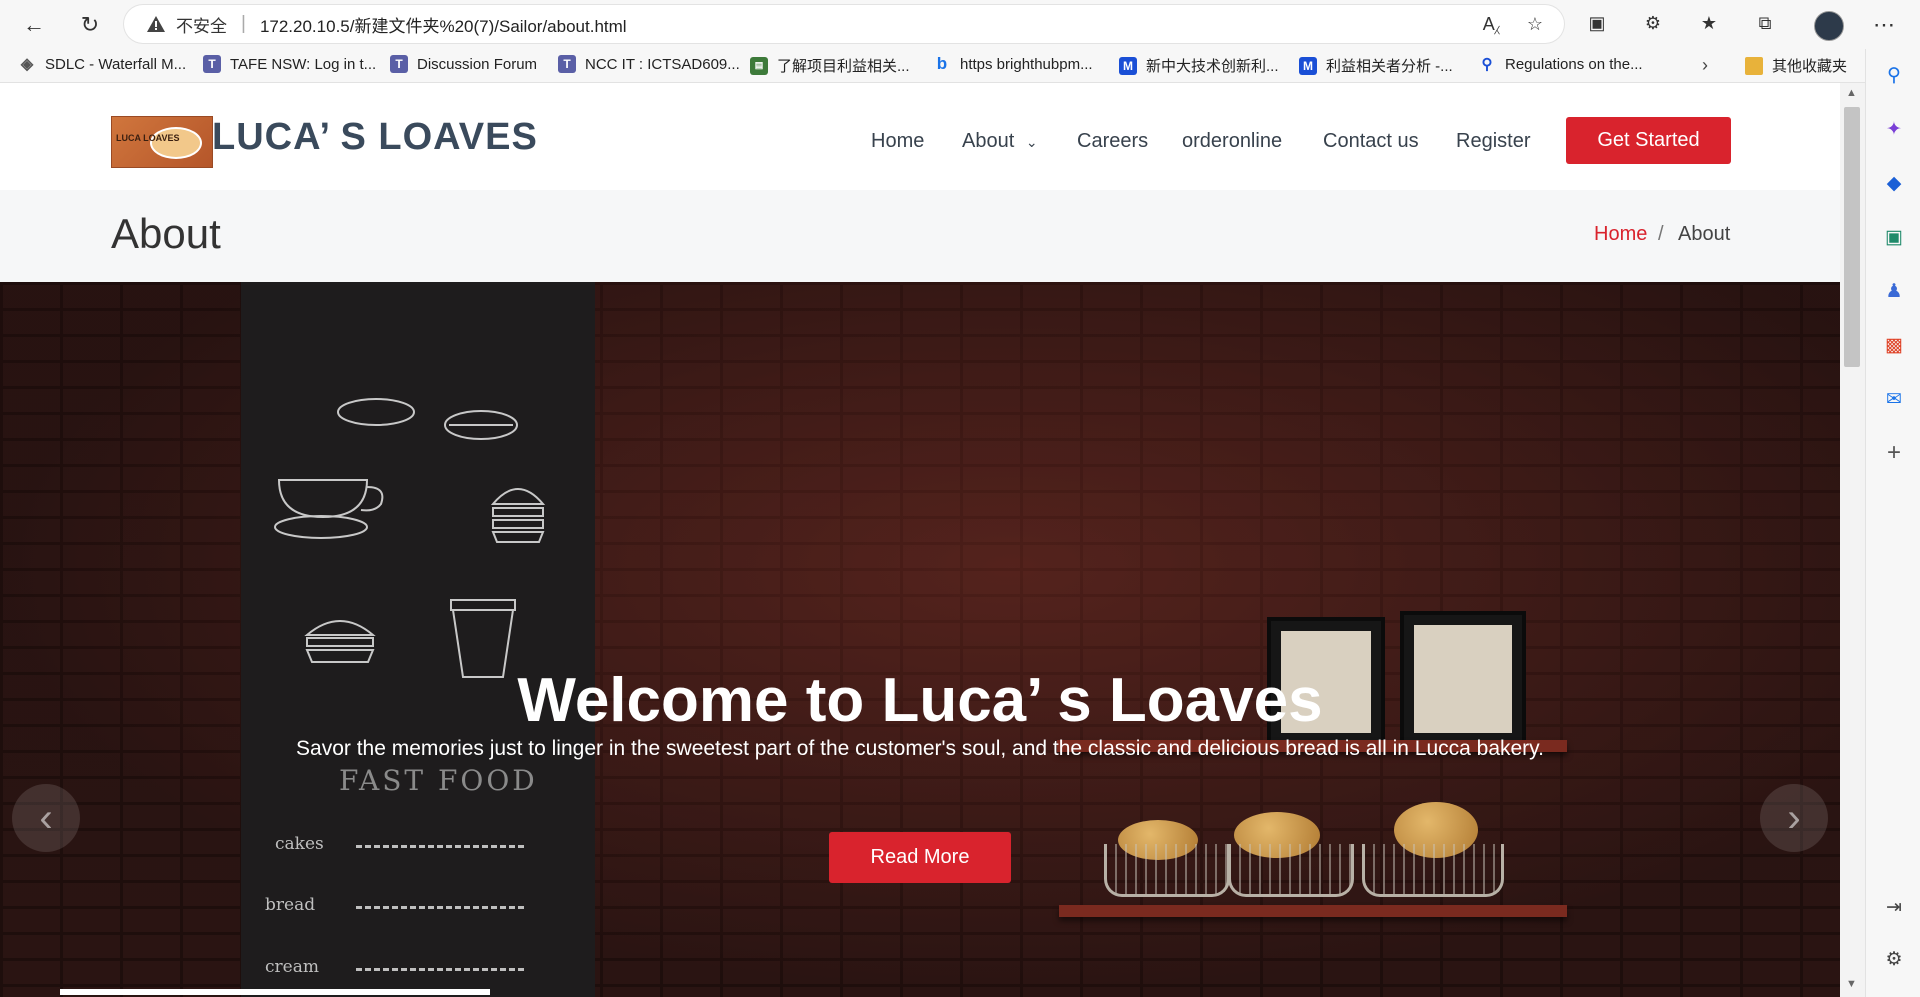  Describe the element at coordinates (375, 137) in the screenshot. I see `logo-text: LUCA’ S LOAVES` at that location.